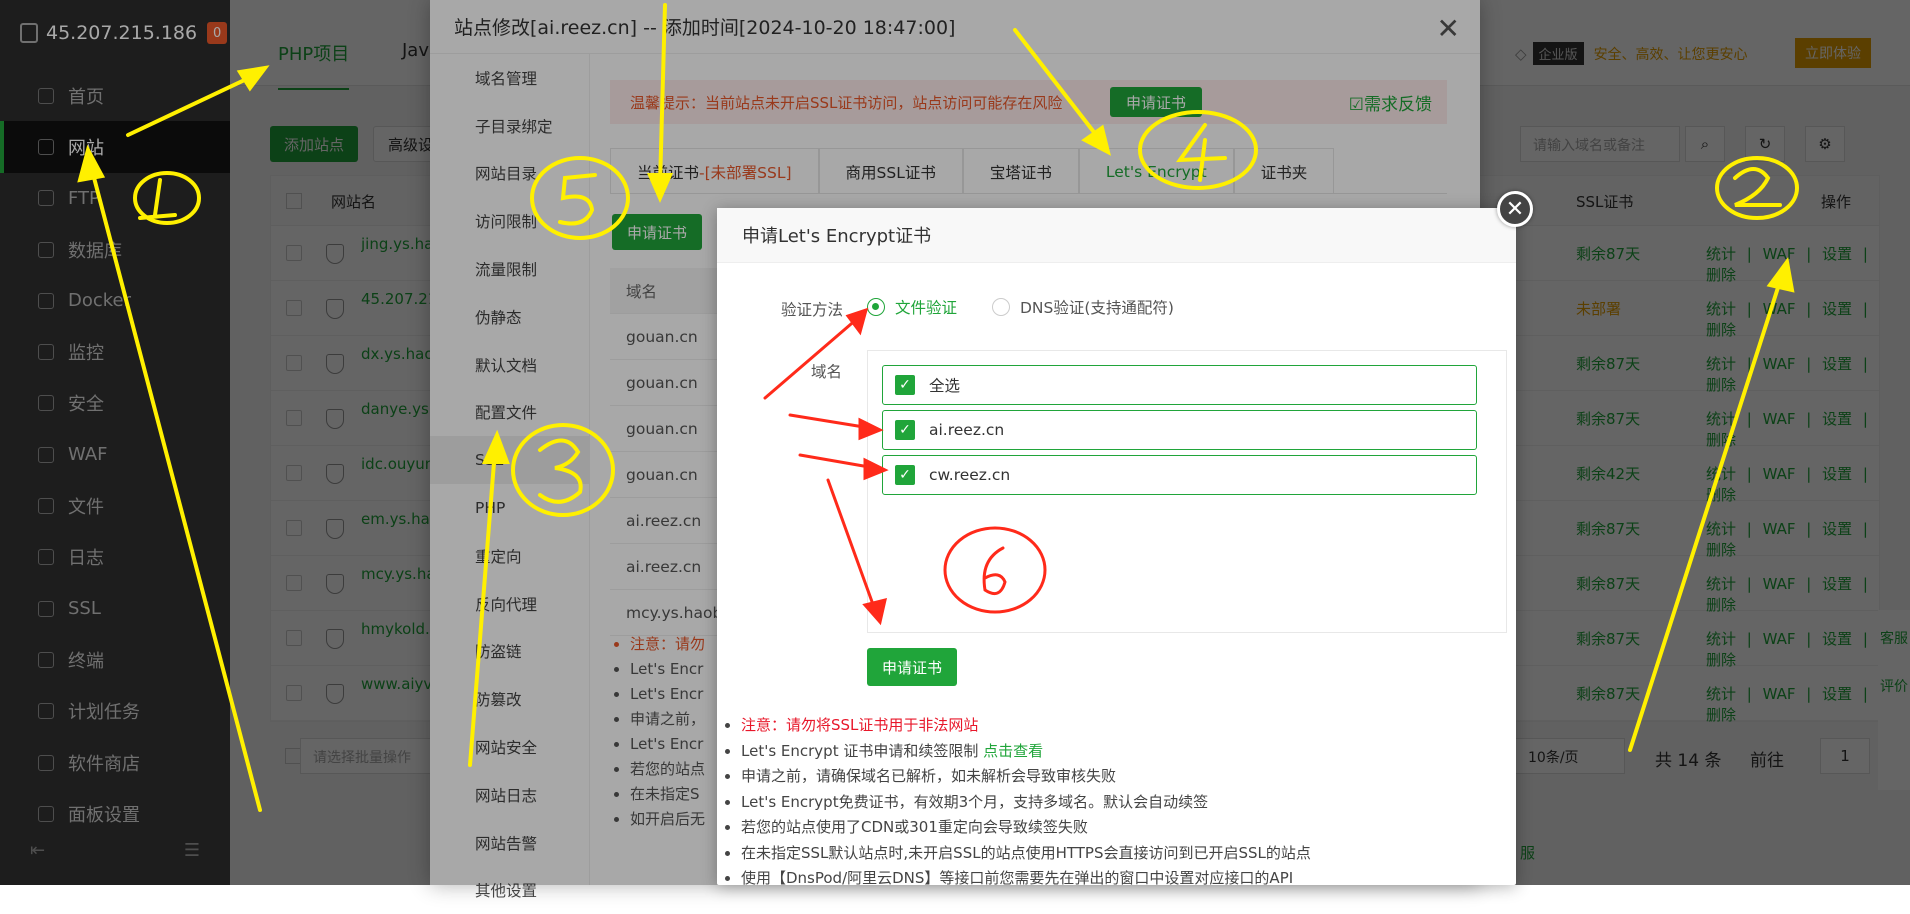 This screenshot has height=914, width=1910. Describe the element at coordinates (1179, 385) in the screenshot. I see `domain-select-all: ✓ 全选` at that location.